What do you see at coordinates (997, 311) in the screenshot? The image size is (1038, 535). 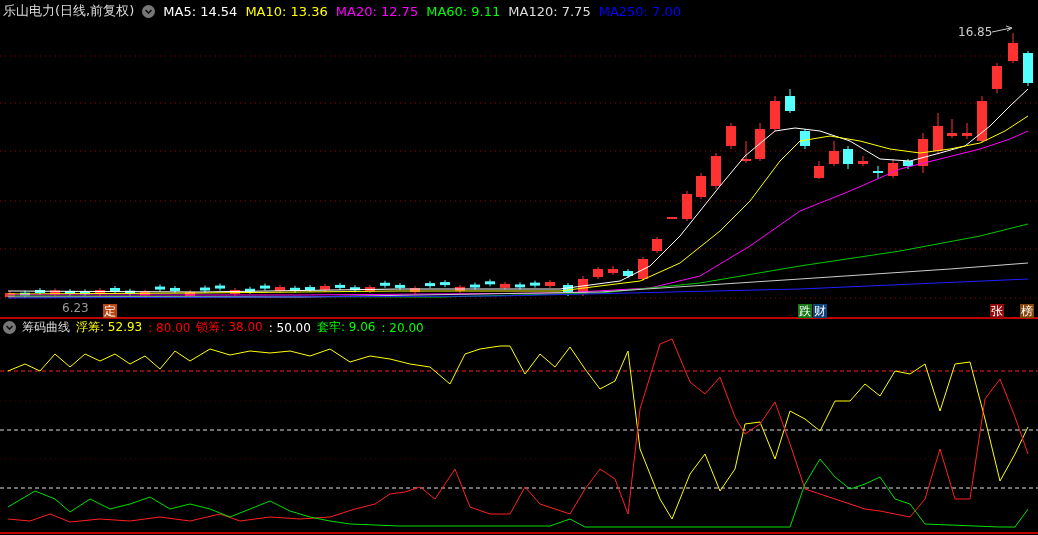 I see `event-marker: 张` at bounding box center [997, 311].